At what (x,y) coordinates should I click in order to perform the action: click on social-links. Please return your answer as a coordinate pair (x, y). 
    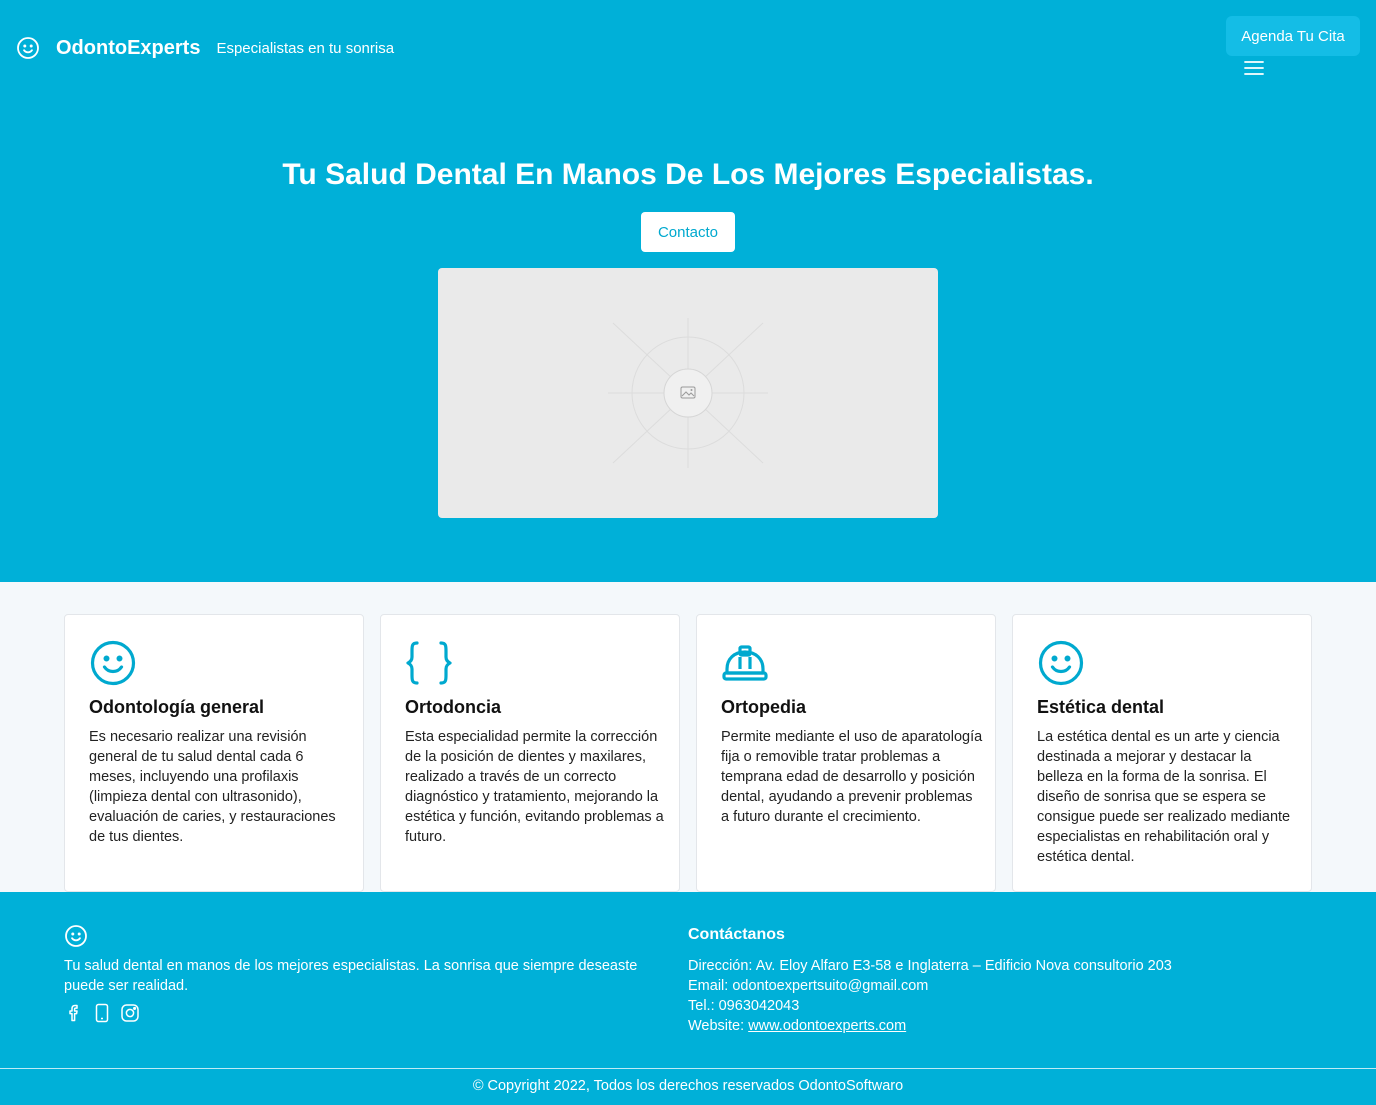
    Looking at the image, I should click on (106, 1013).